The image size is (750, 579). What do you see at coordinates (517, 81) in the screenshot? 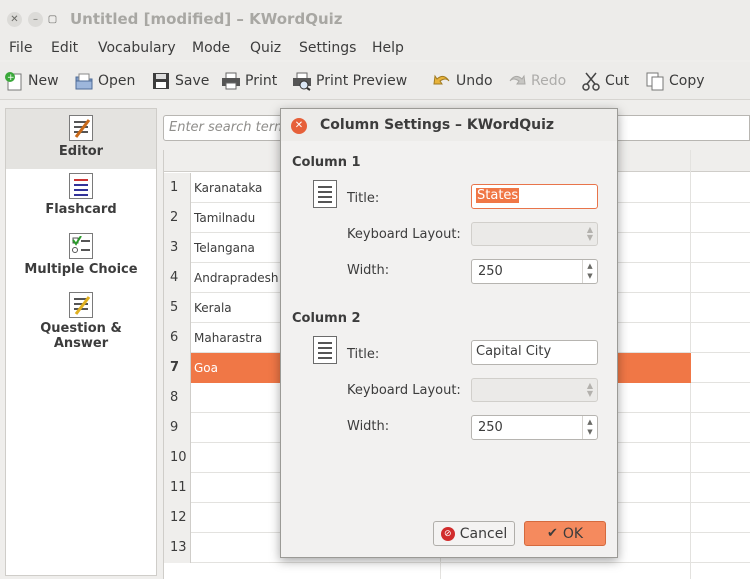
I see `redo-arrow-icon` at bounding box center [517, 81].